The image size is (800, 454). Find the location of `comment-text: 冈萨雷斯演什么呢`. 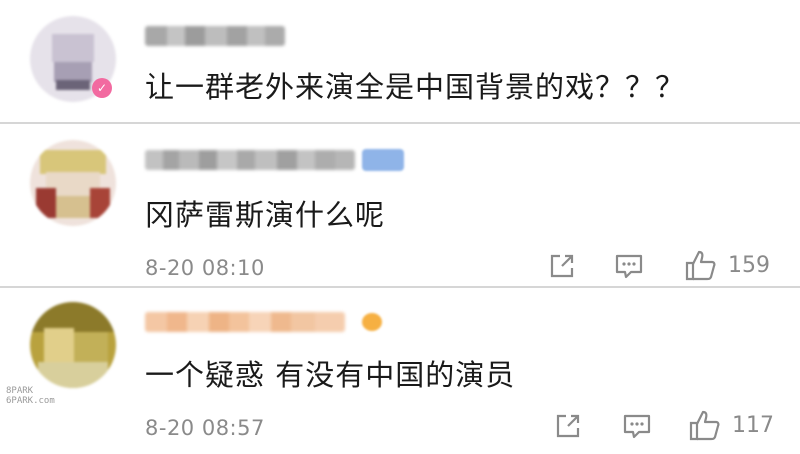

comment-text: 冈萨雷斯演什么呢 is located at coordinates (265, 215).